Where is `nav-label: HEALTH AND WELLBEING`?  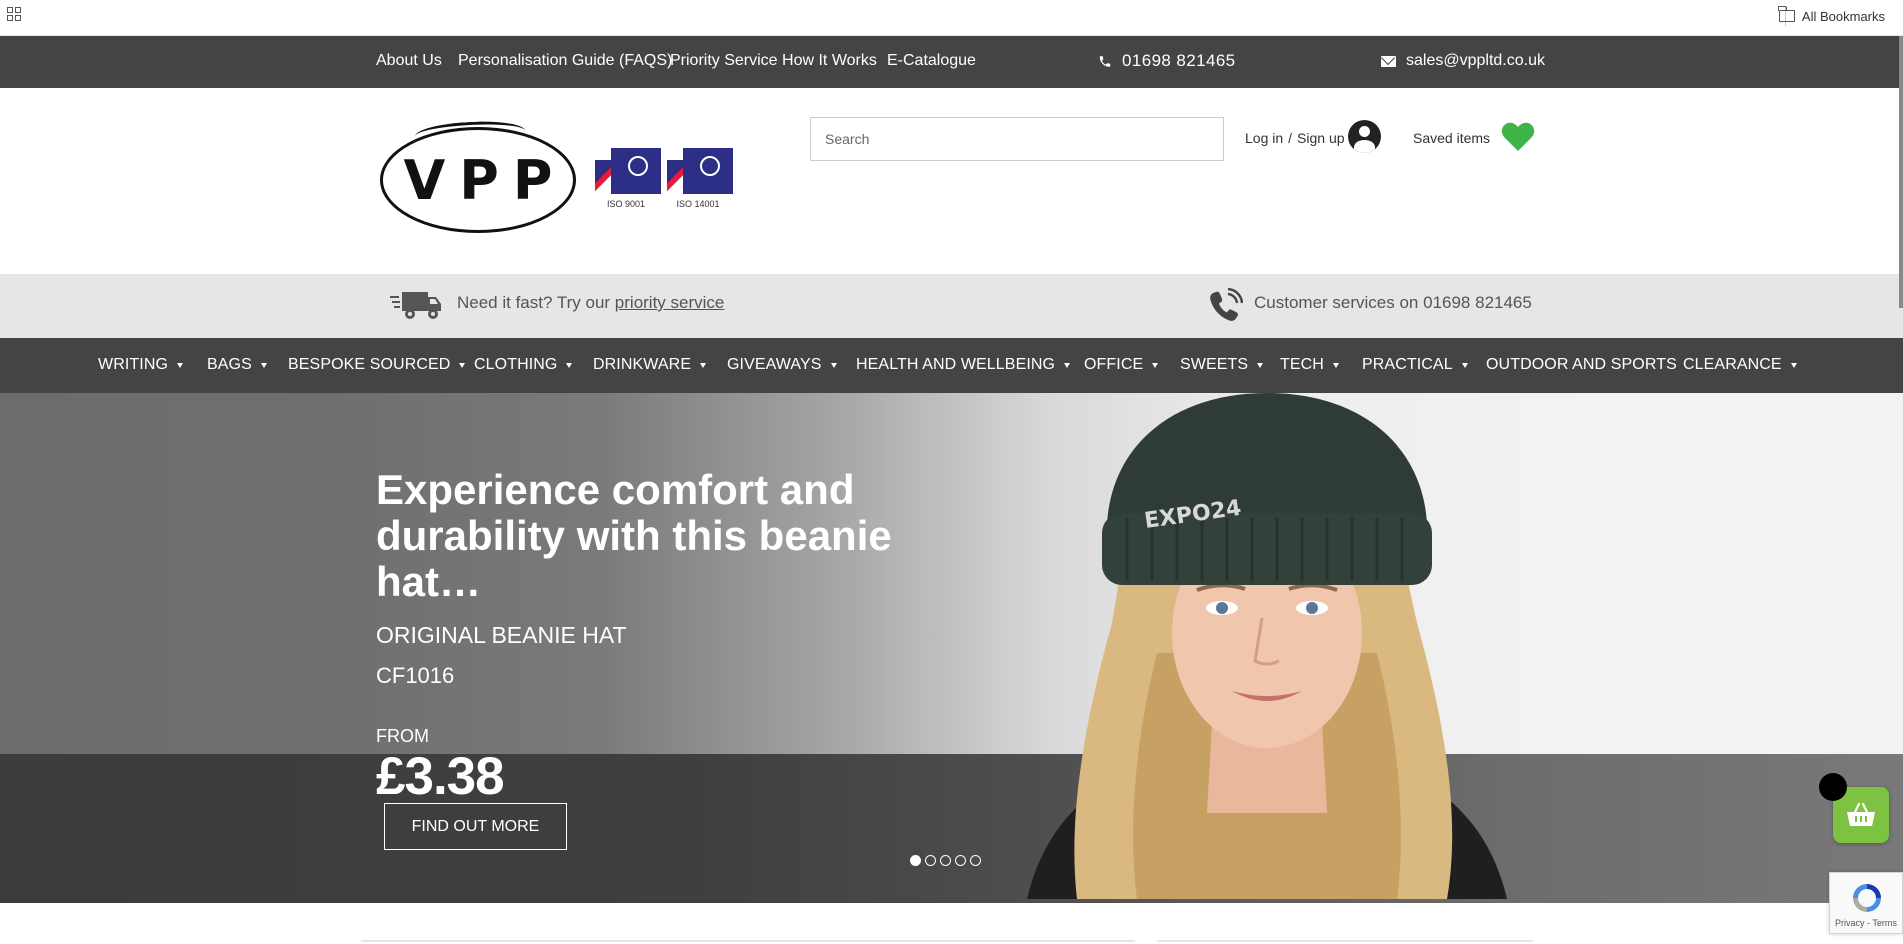
nav-label: HEALTH AND WELLBEING is located at coordinates (956, 364).